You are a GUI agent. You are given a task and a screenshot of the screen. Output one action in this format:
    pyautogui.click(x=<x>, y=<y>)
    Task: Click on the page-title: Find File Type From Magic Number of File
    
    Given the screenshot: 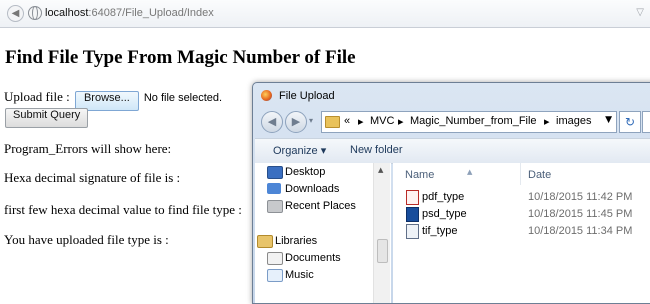 What is the action you would take?
    pyautogui.click(x=180, y=57)
    